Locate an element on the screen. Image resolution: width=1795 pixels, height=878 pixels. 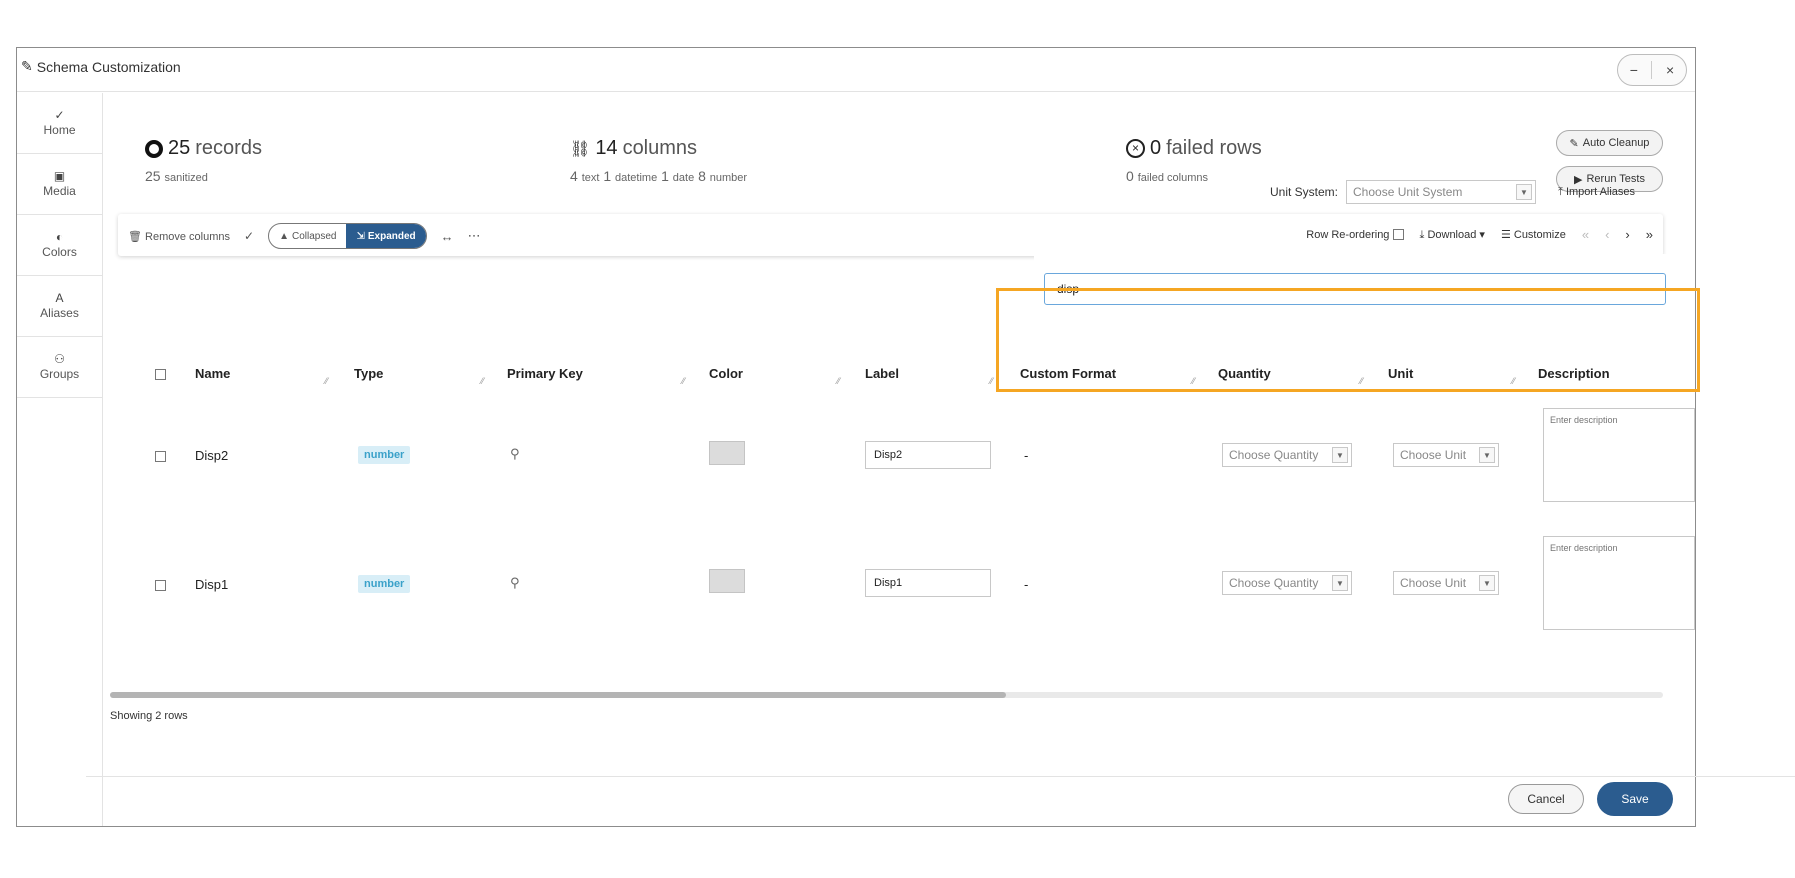
bell-icon: ▲ is located at coordinates (284, 236).